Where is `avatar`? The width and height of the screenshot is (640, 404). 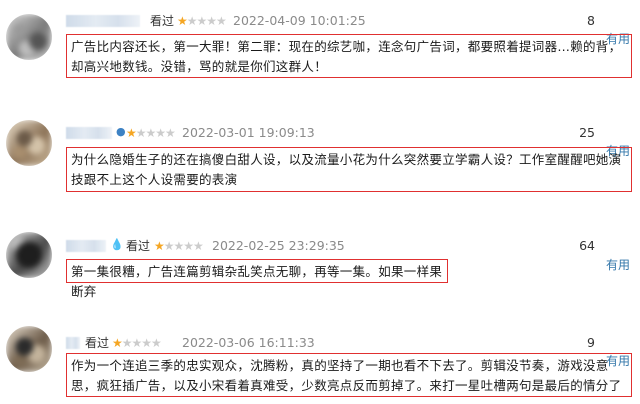
avatar is located at coordinates (29, 349).